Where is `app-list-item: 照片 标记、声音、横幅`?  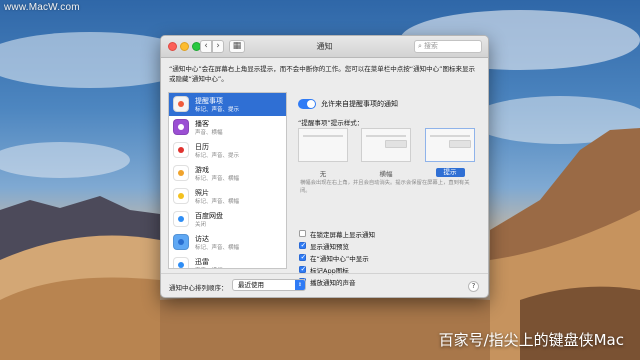
app-list-item: 照片 标记、声音、横幅 is located at coordinates (227, 196).